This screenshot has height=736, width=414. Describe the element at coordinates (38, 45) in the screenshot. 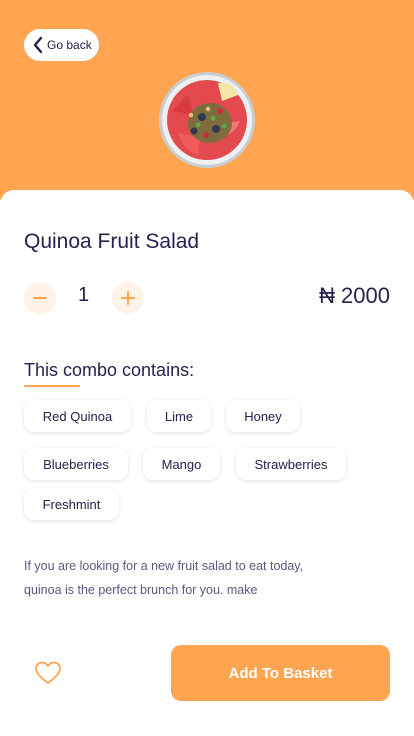

I see `chevron-left-icon` at that location.